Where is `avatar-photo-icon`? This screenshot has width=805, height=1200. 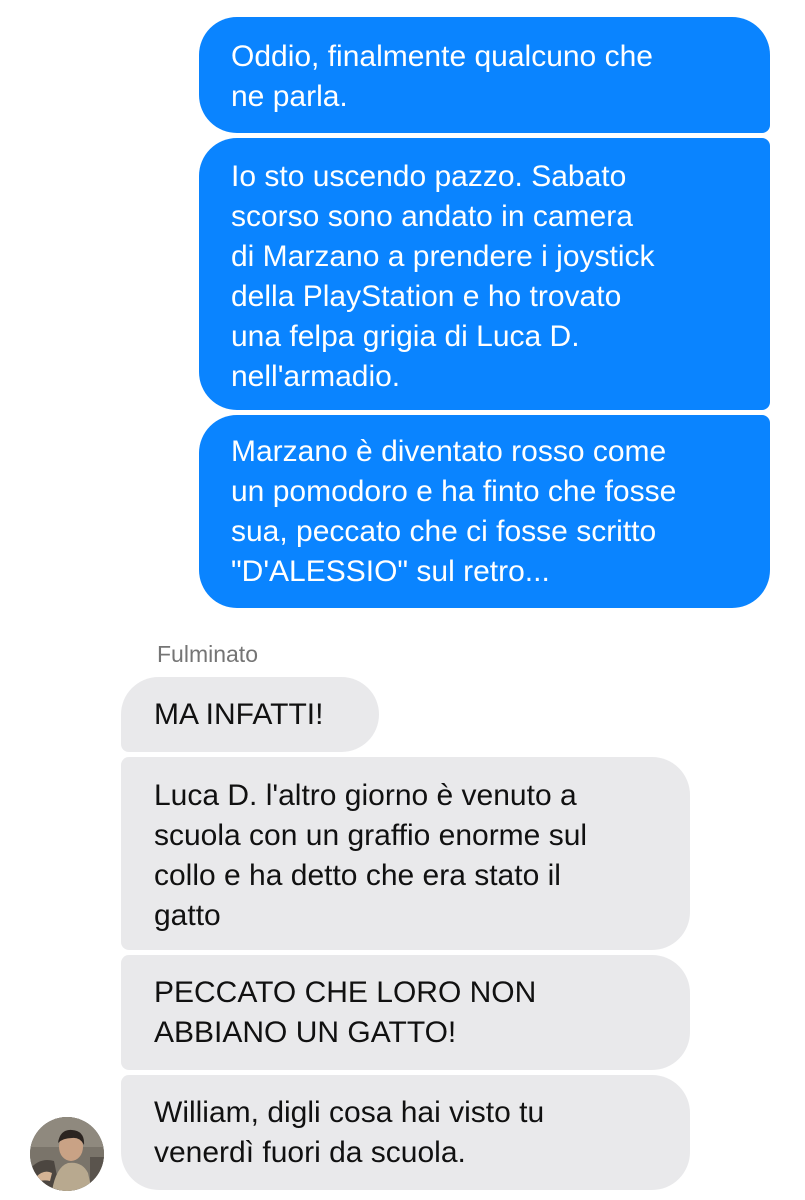
avatar-photo-icon is located at coordinates (67, 1154).